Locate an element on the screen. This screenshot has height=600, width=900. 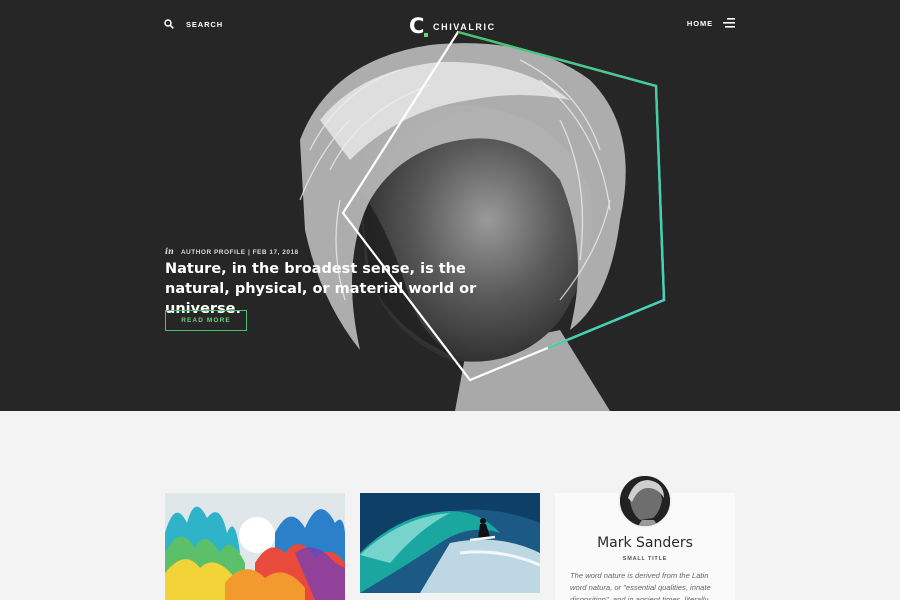
logo-dot is located at coordinates (426, 35).